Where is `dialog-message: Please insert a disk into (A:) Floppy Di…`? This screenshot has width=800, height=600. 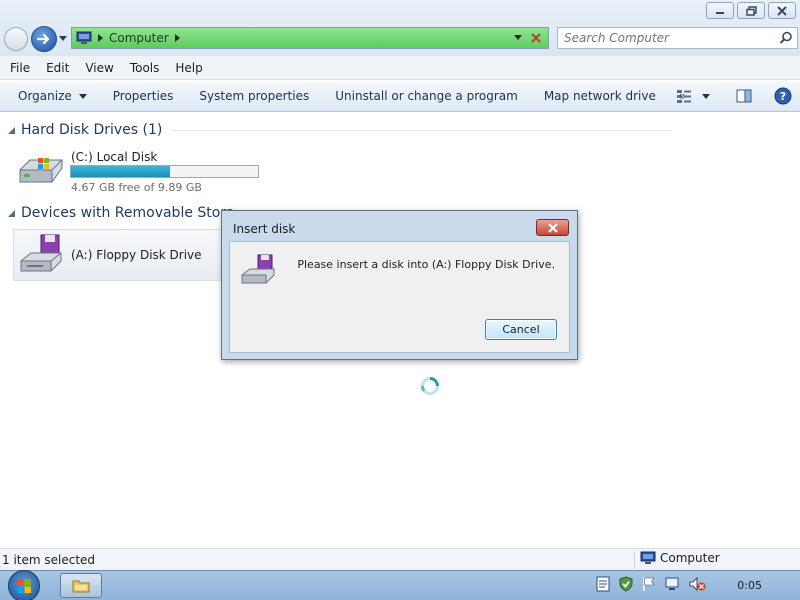 dialog-message: Please insert a disk into (A:) Floppy Di… is located at coordinates (426, 264).